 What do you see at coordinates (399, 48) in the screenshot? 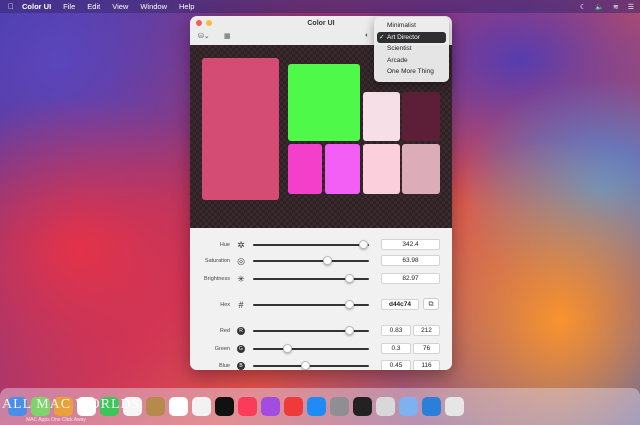
I see `menu-item-label: Scientist` at bounding box center [399, 48].